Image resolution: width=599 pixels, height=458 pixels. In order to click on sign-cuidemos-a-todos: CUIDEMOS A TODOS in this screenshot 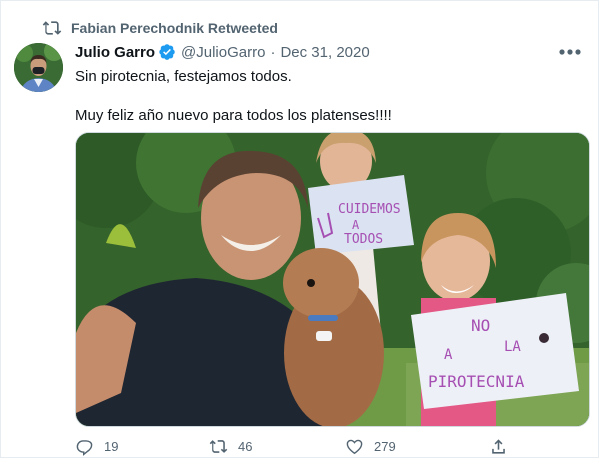, I will do `click(361, 215)`.